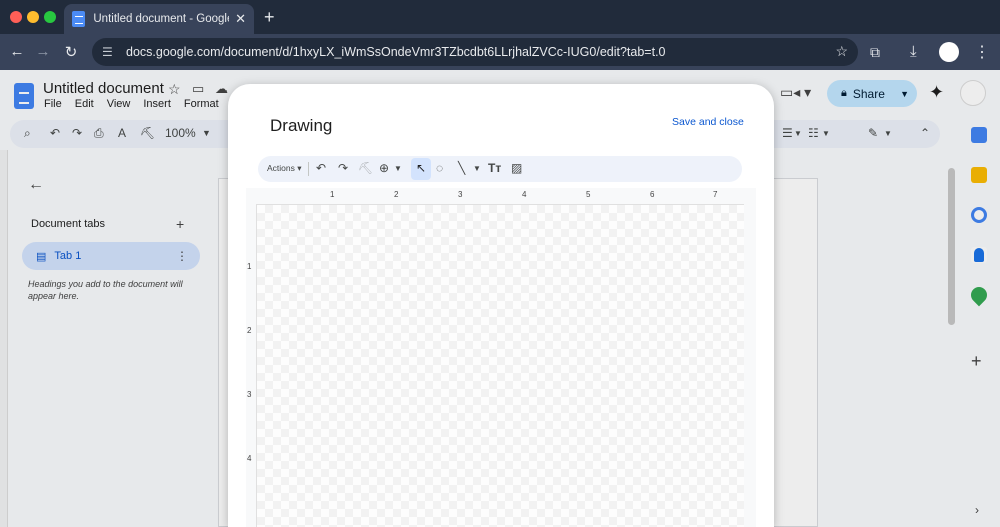 Image resolution: width=1000 pixels, height=527 pixels. What do you see at coordinates (251, 364) in the screenshot?
I see `drawing-vertical-ruler: 1 2 3 4` at bounding box center [251, 364].